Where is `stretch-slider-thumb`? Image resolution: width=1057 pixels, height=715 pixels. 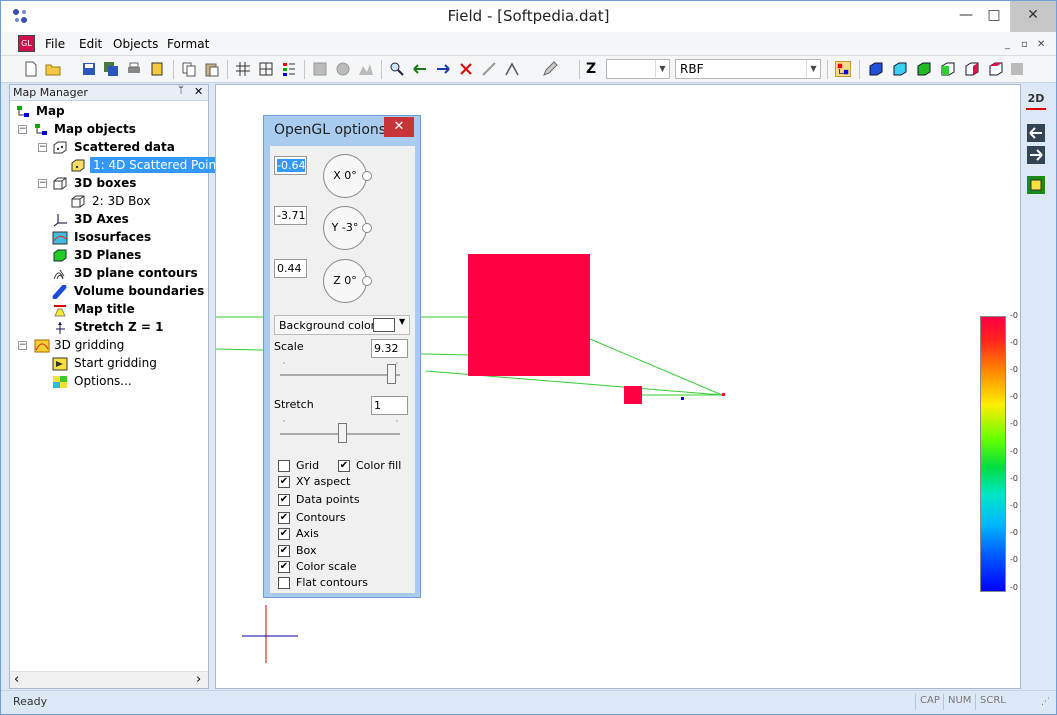
stretch-slider-thumb is located at coordinates (342, 433).